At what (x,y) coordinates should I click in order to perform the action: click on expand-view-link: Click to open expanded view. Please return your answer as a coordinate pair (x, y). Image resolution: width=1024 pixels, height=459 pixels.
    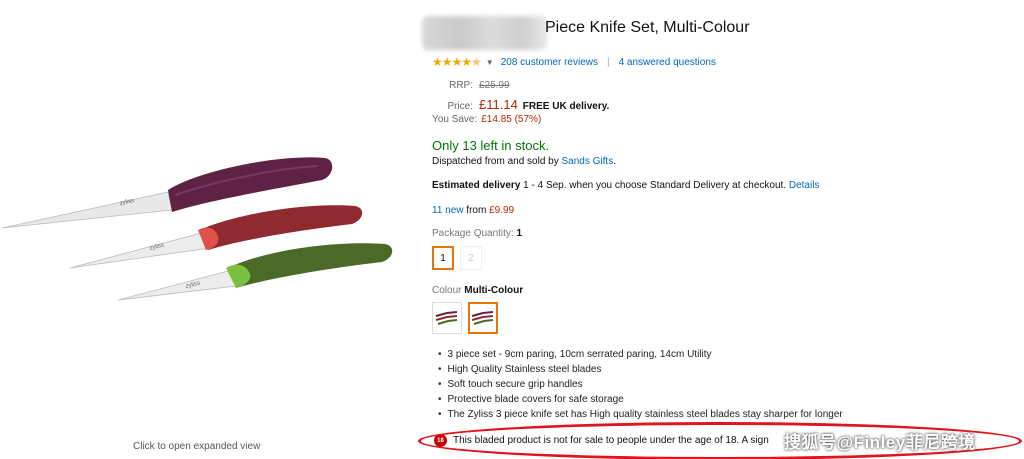
    Looking at the image, I should click on (196, 446).